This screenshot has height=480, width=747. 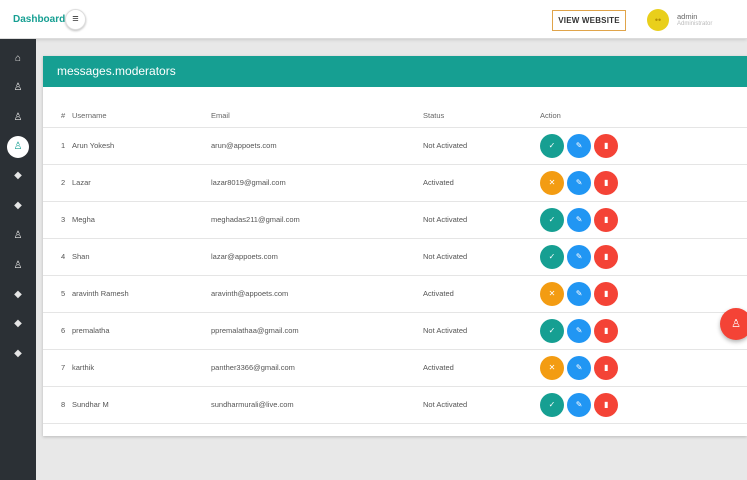 I want to click on row-username: premalatha, so click(x=141, y=331).